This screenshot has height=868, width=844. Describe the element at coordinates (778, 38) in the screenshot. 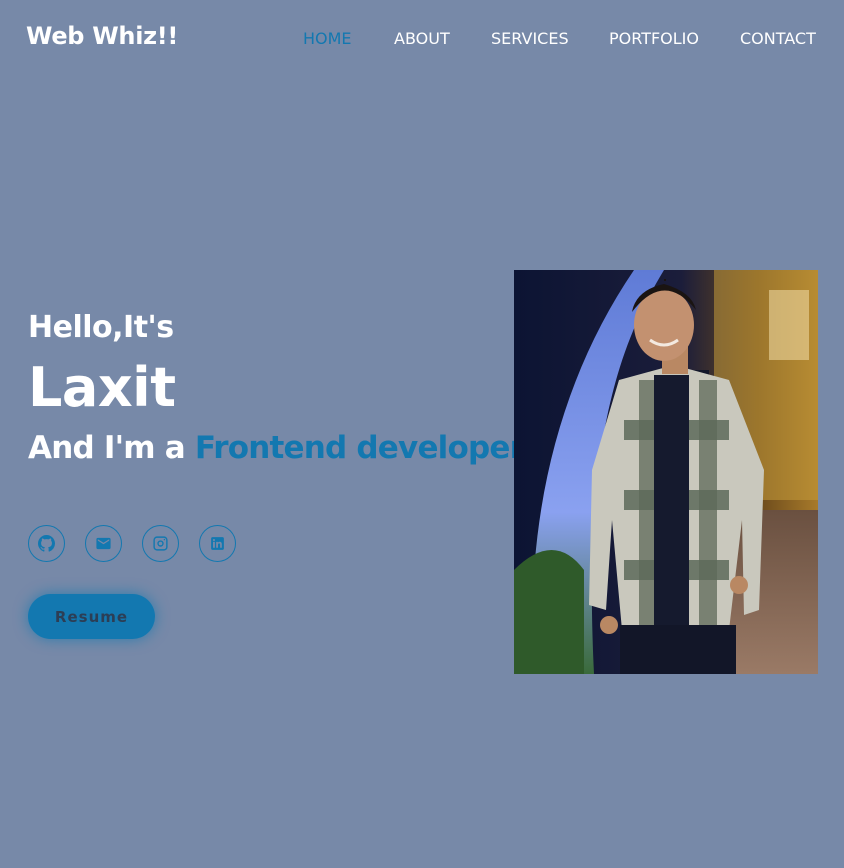

I see `nav-link-contact: CONTACT` at that location.